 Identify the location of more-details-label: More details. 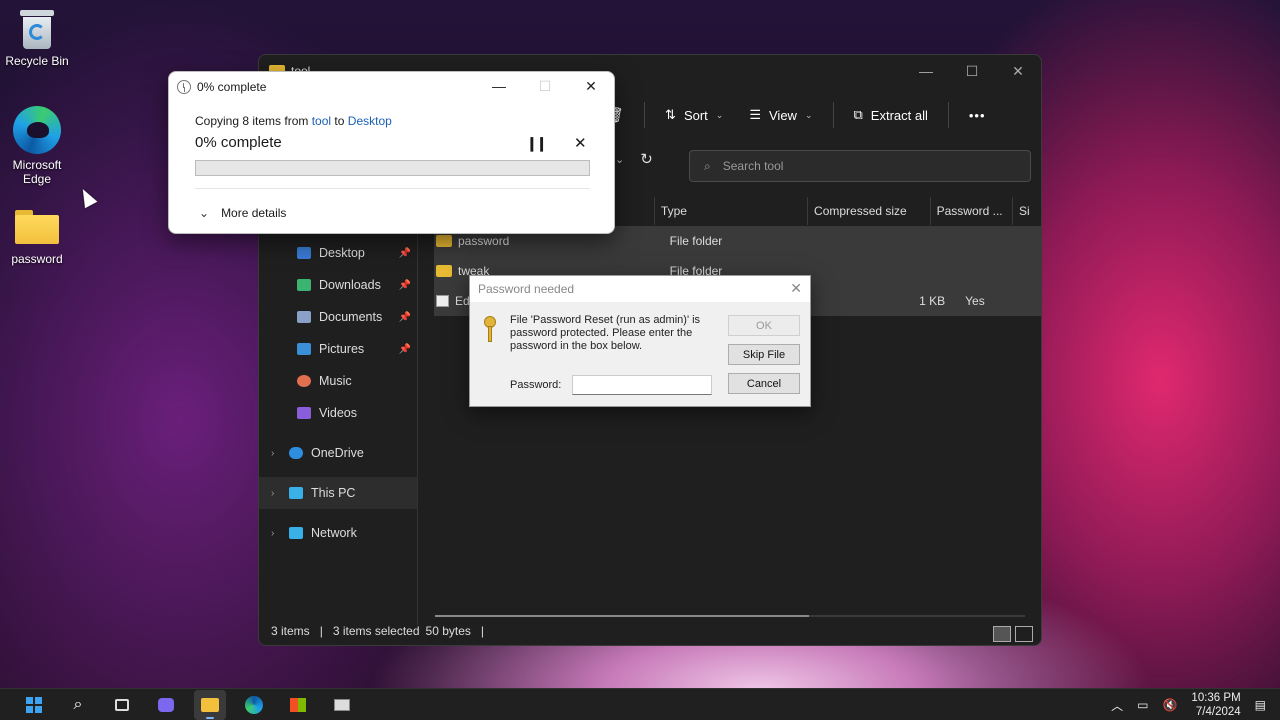
(254, 213).